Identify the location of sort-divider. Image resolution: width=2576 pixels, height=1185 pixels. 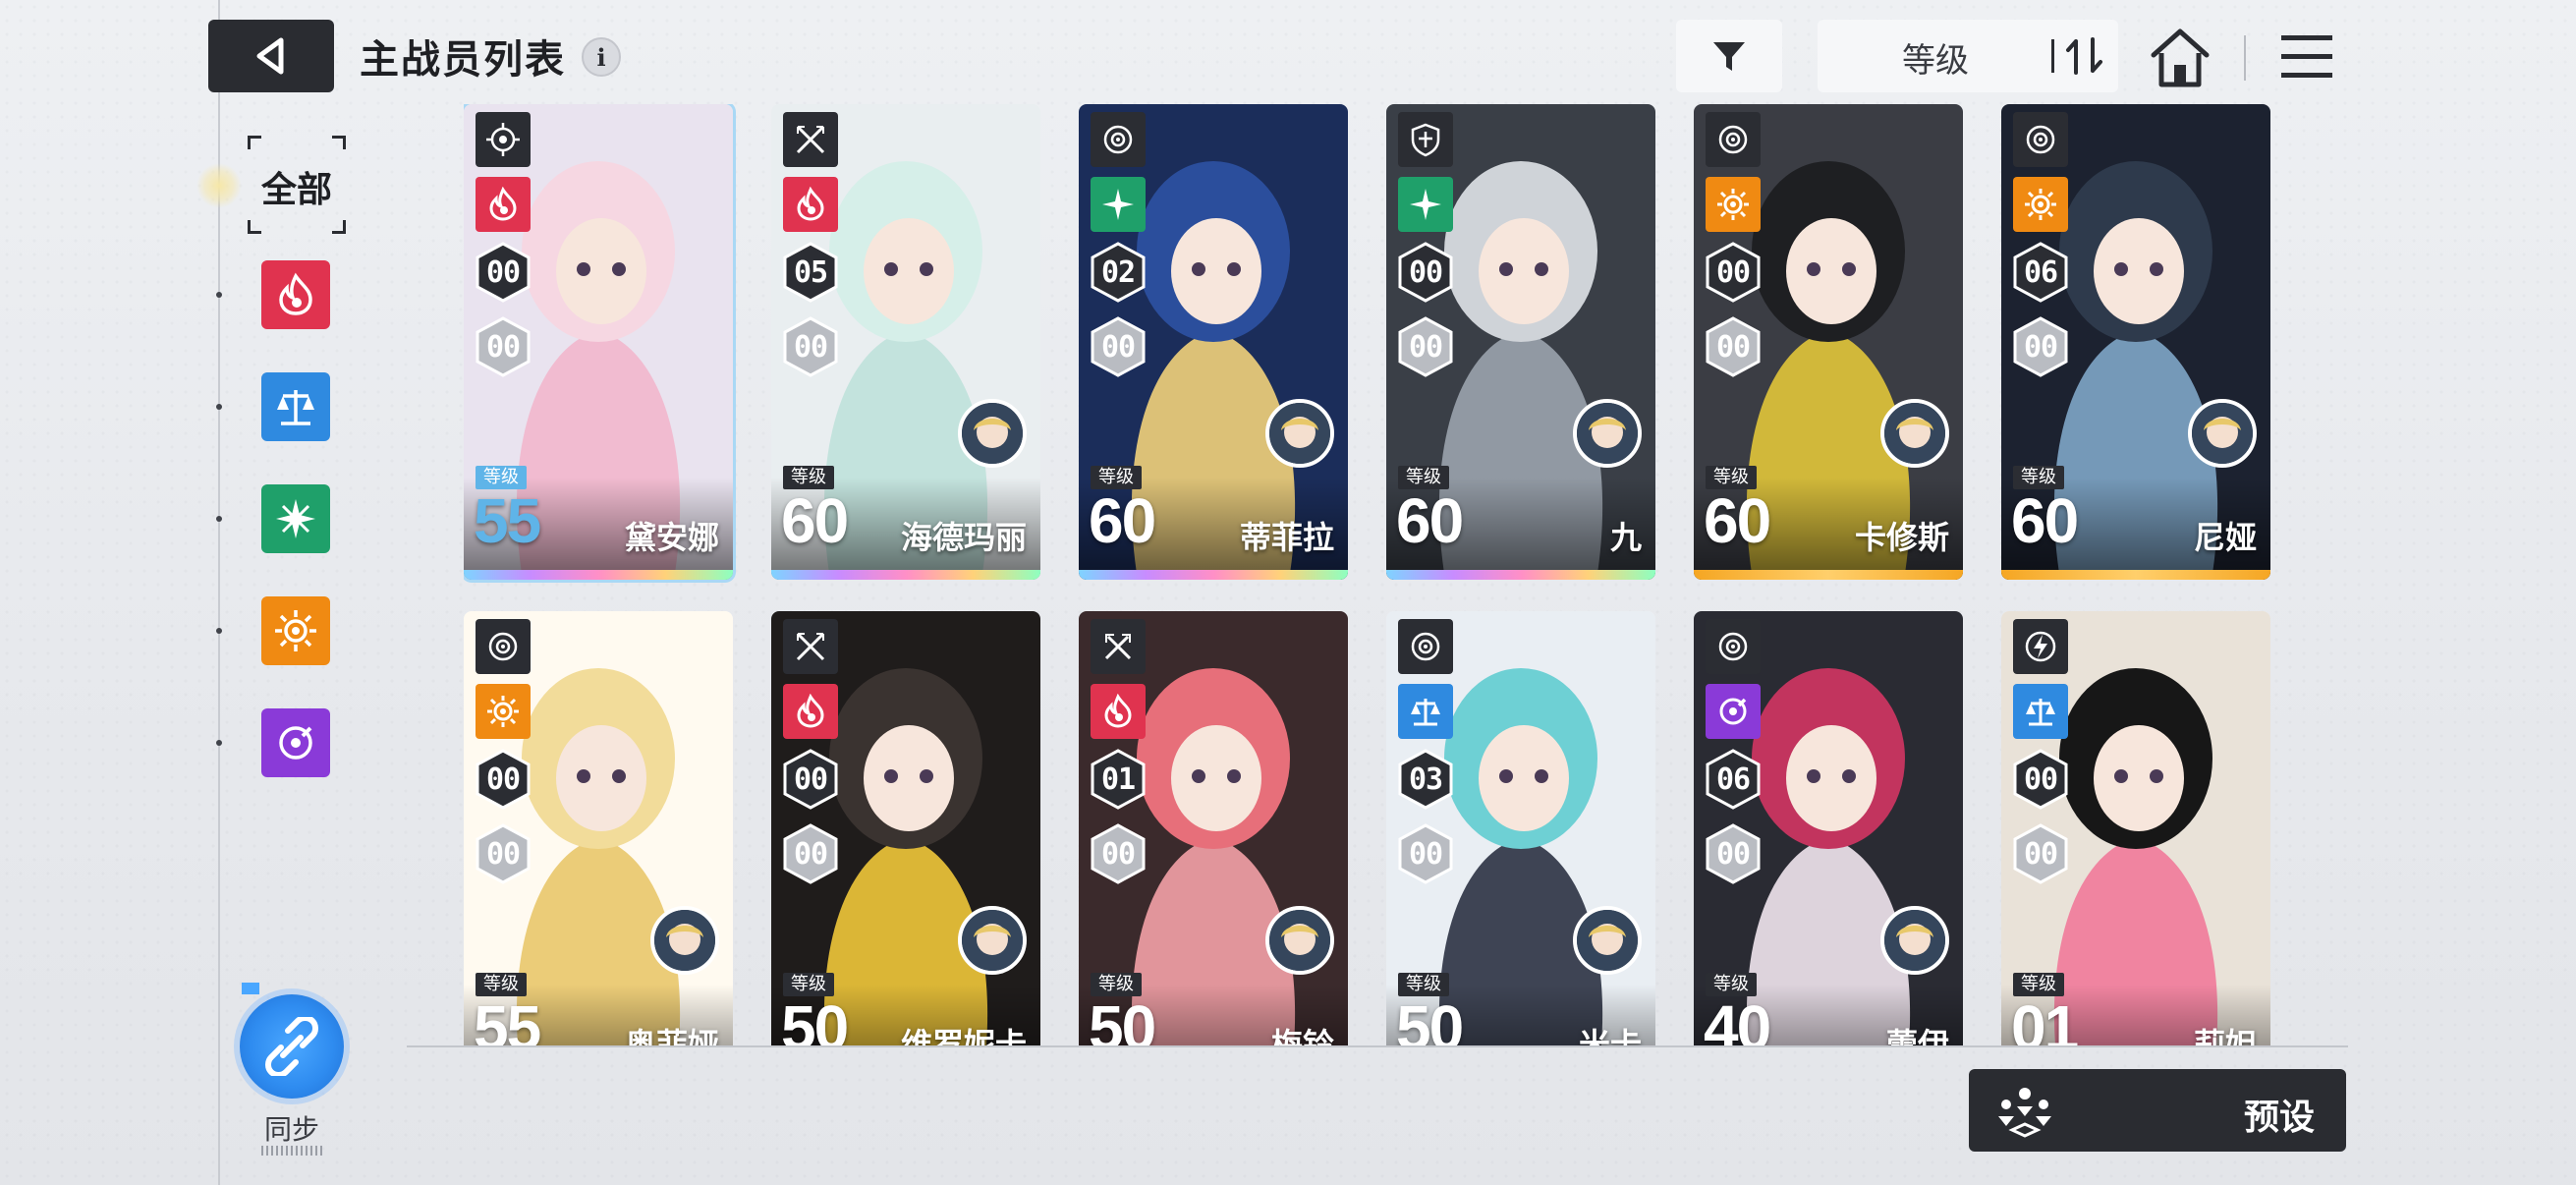
(2052, 56).